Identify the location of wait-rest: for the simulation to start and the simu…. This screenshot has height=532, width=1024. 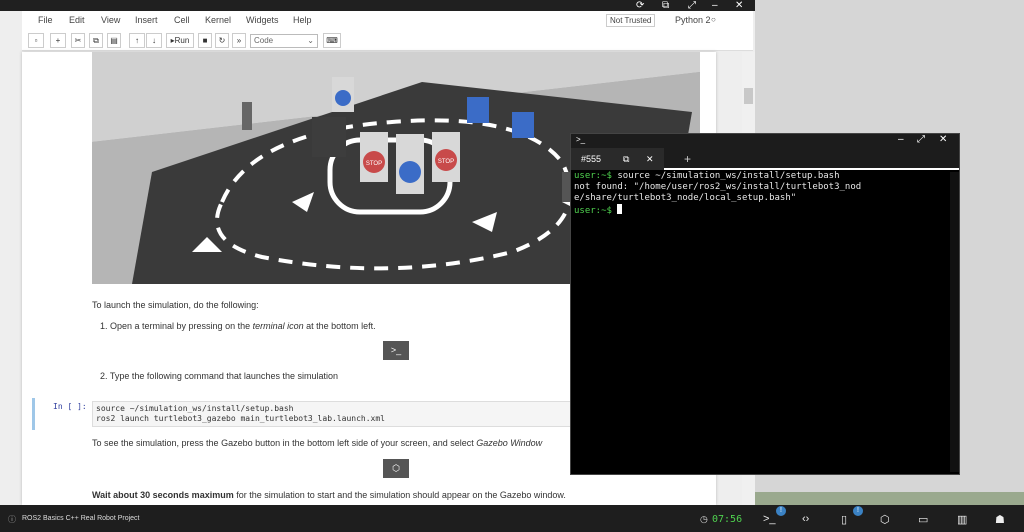
(399, 495).